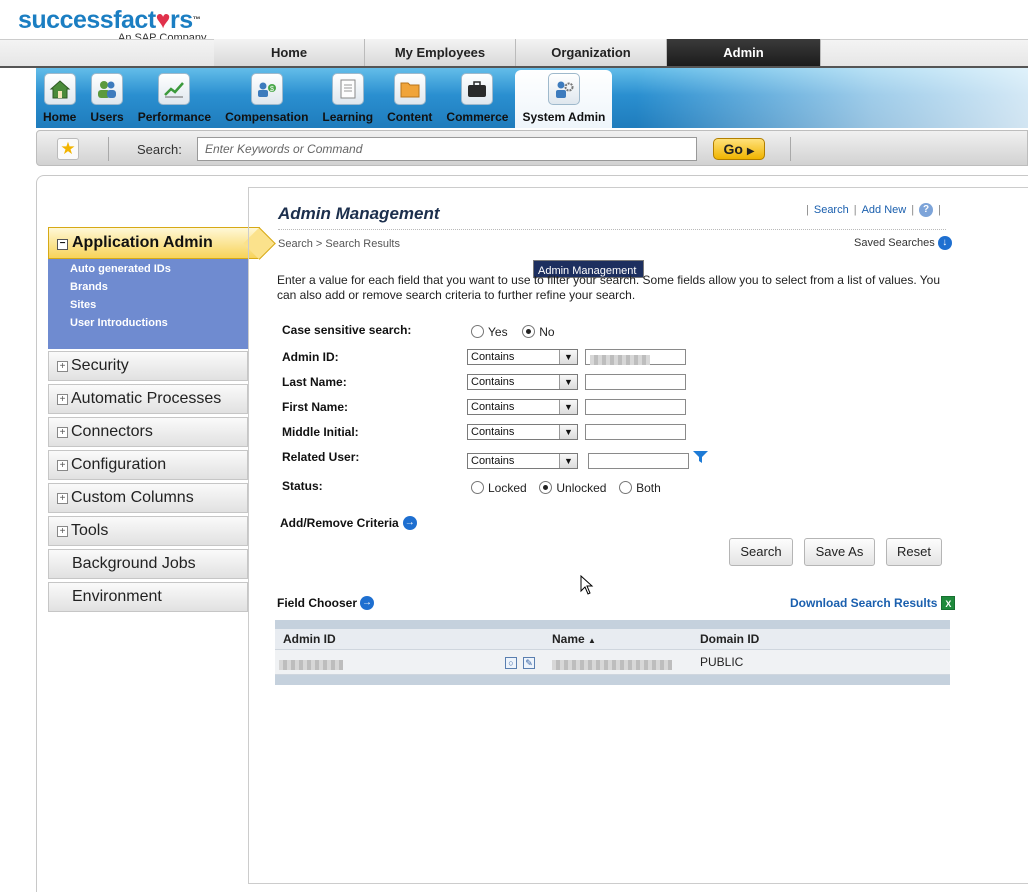 The image size is (1028, 892). Describe the element at coordinates (148, 287) in the screenshot. I see `sidebar-item-brands: Brands` at that location.